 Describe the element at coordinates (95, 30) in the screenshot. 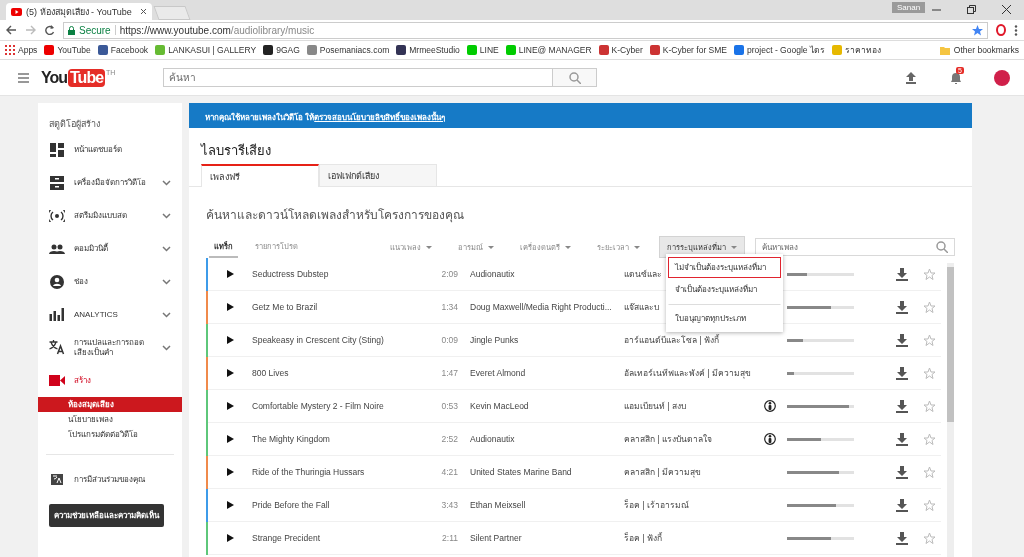

I see `secure-label: Secure` at that location.